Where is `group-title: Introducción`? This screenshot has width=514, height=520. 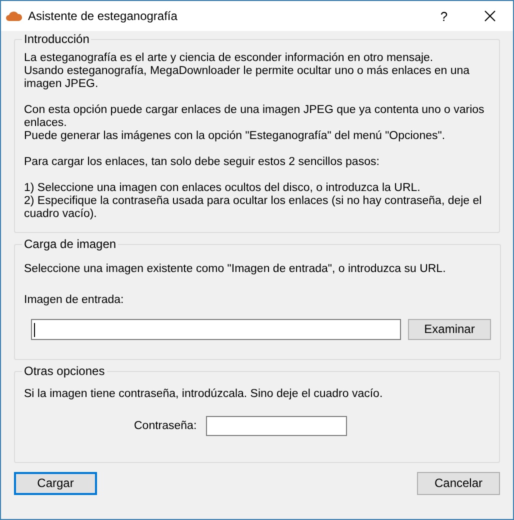 group-title: Introducción is located at coordinates (56, 39).